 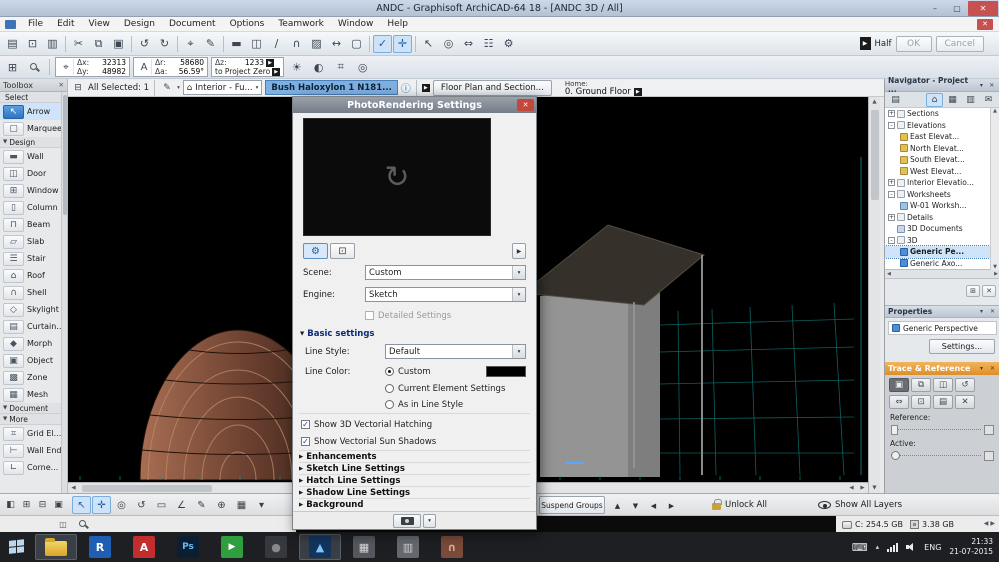 What do you see at coordinates (942, 328) in the screenshot?
I see `properties-item: Generic Perspective` at bounding box center [942, 328].